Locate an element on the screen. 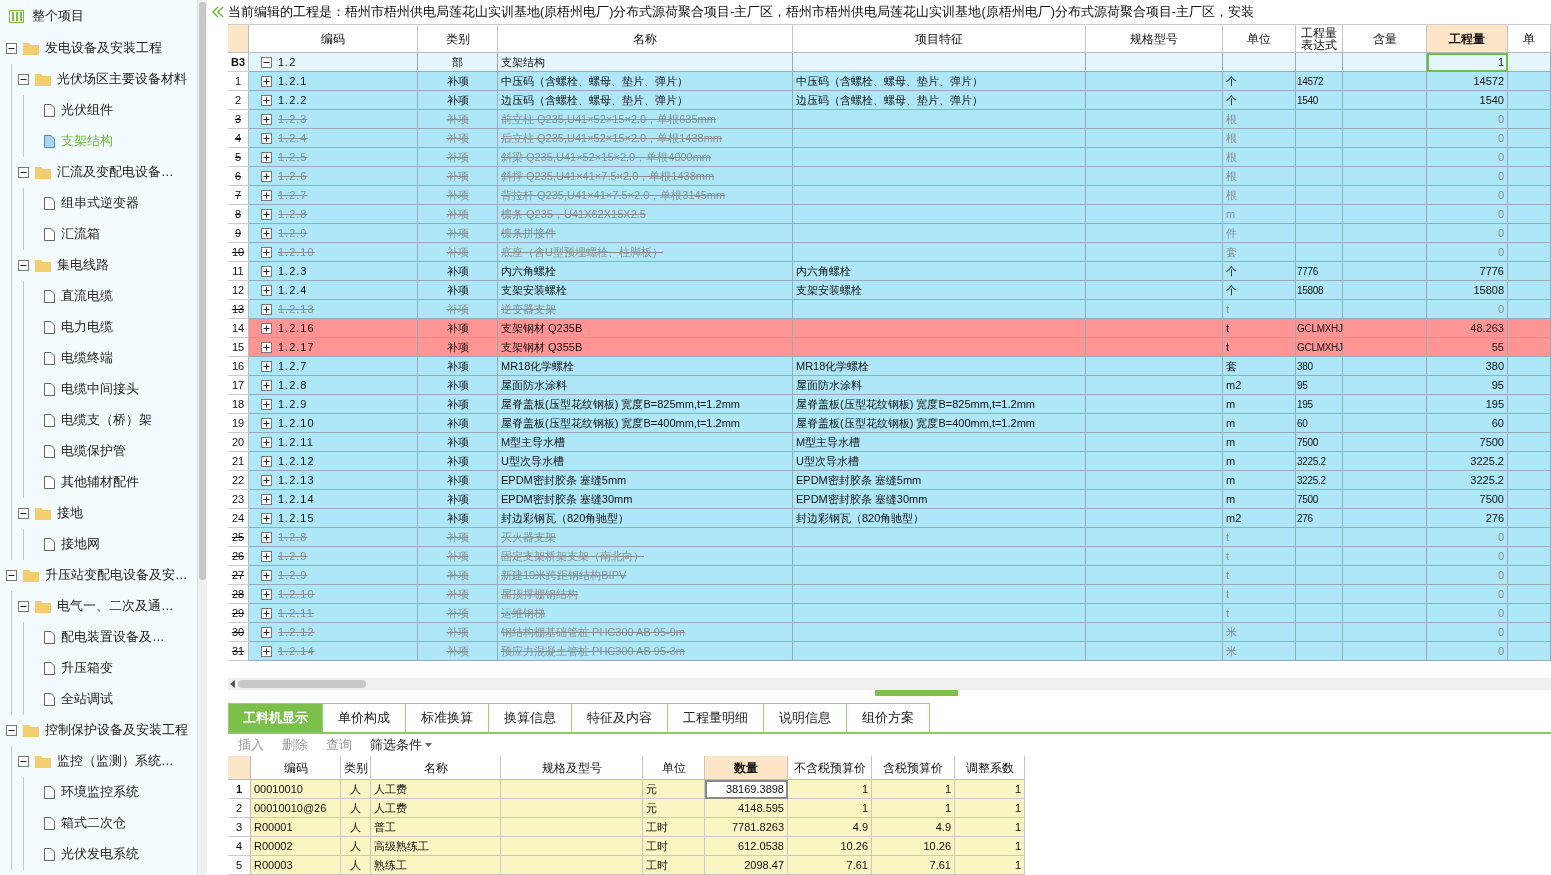 This screenshot has width=1551, height=875. tree-item: 汇流箱 is located at coordinates (80, 234).